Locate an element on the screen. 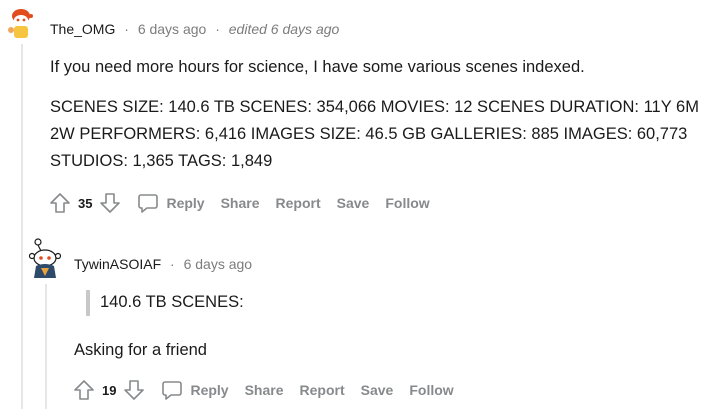  thread-line-main is located at coordinates (22, 226).